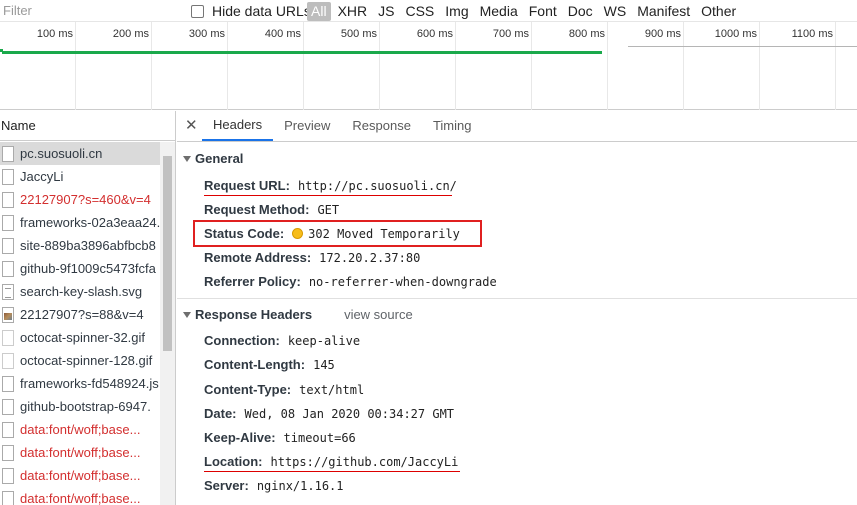  I want to click on timeline-tick-label: 200 ms, so click(130, 34).